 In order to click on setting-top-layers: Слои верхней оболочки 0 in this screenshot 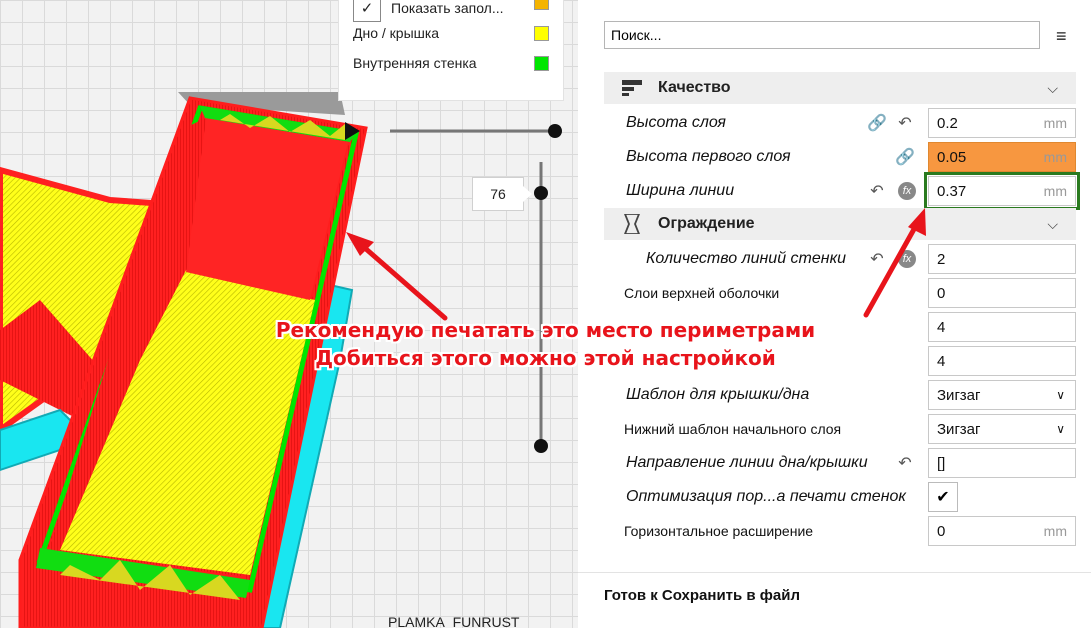, I will do `click(834, 293)`.